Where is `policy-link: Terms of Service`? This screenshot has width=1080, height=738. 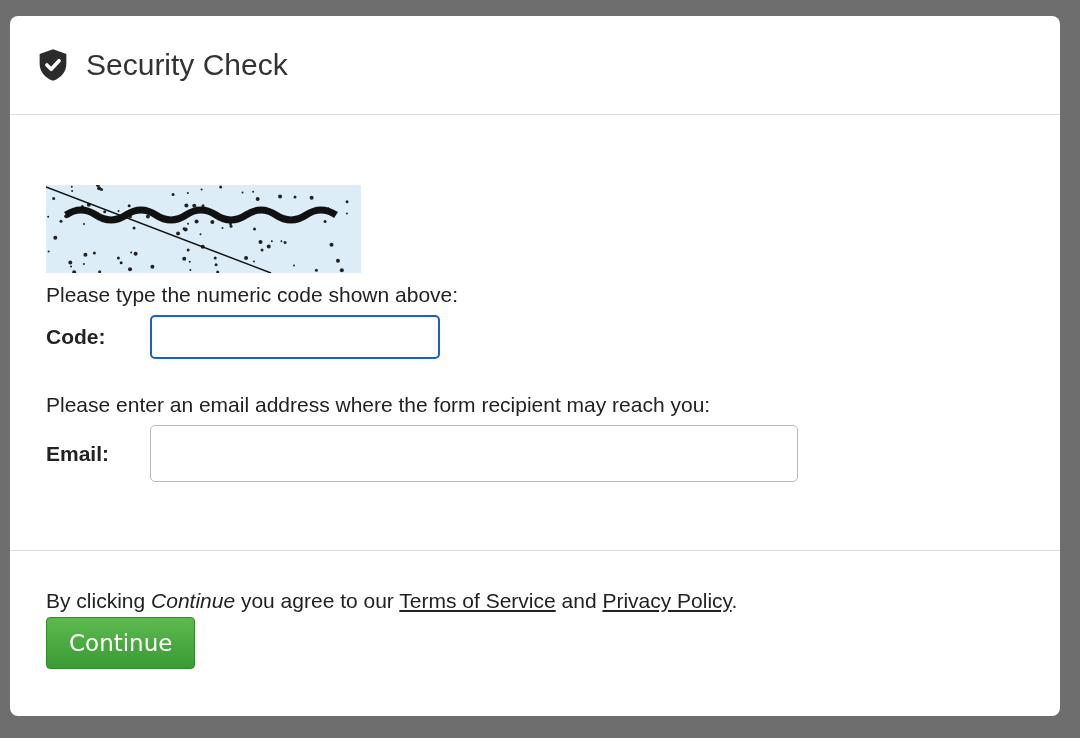 policy-link: Terms of Service is located at coordinates (477, 600).